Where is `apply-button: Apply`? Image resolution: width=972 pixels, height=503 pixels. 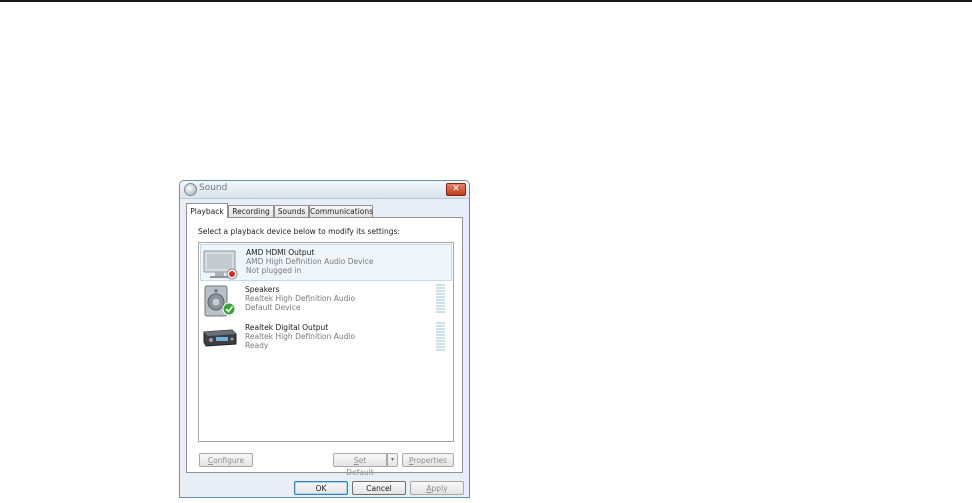
apply-button: Apply is located at coordinates (437, 488).